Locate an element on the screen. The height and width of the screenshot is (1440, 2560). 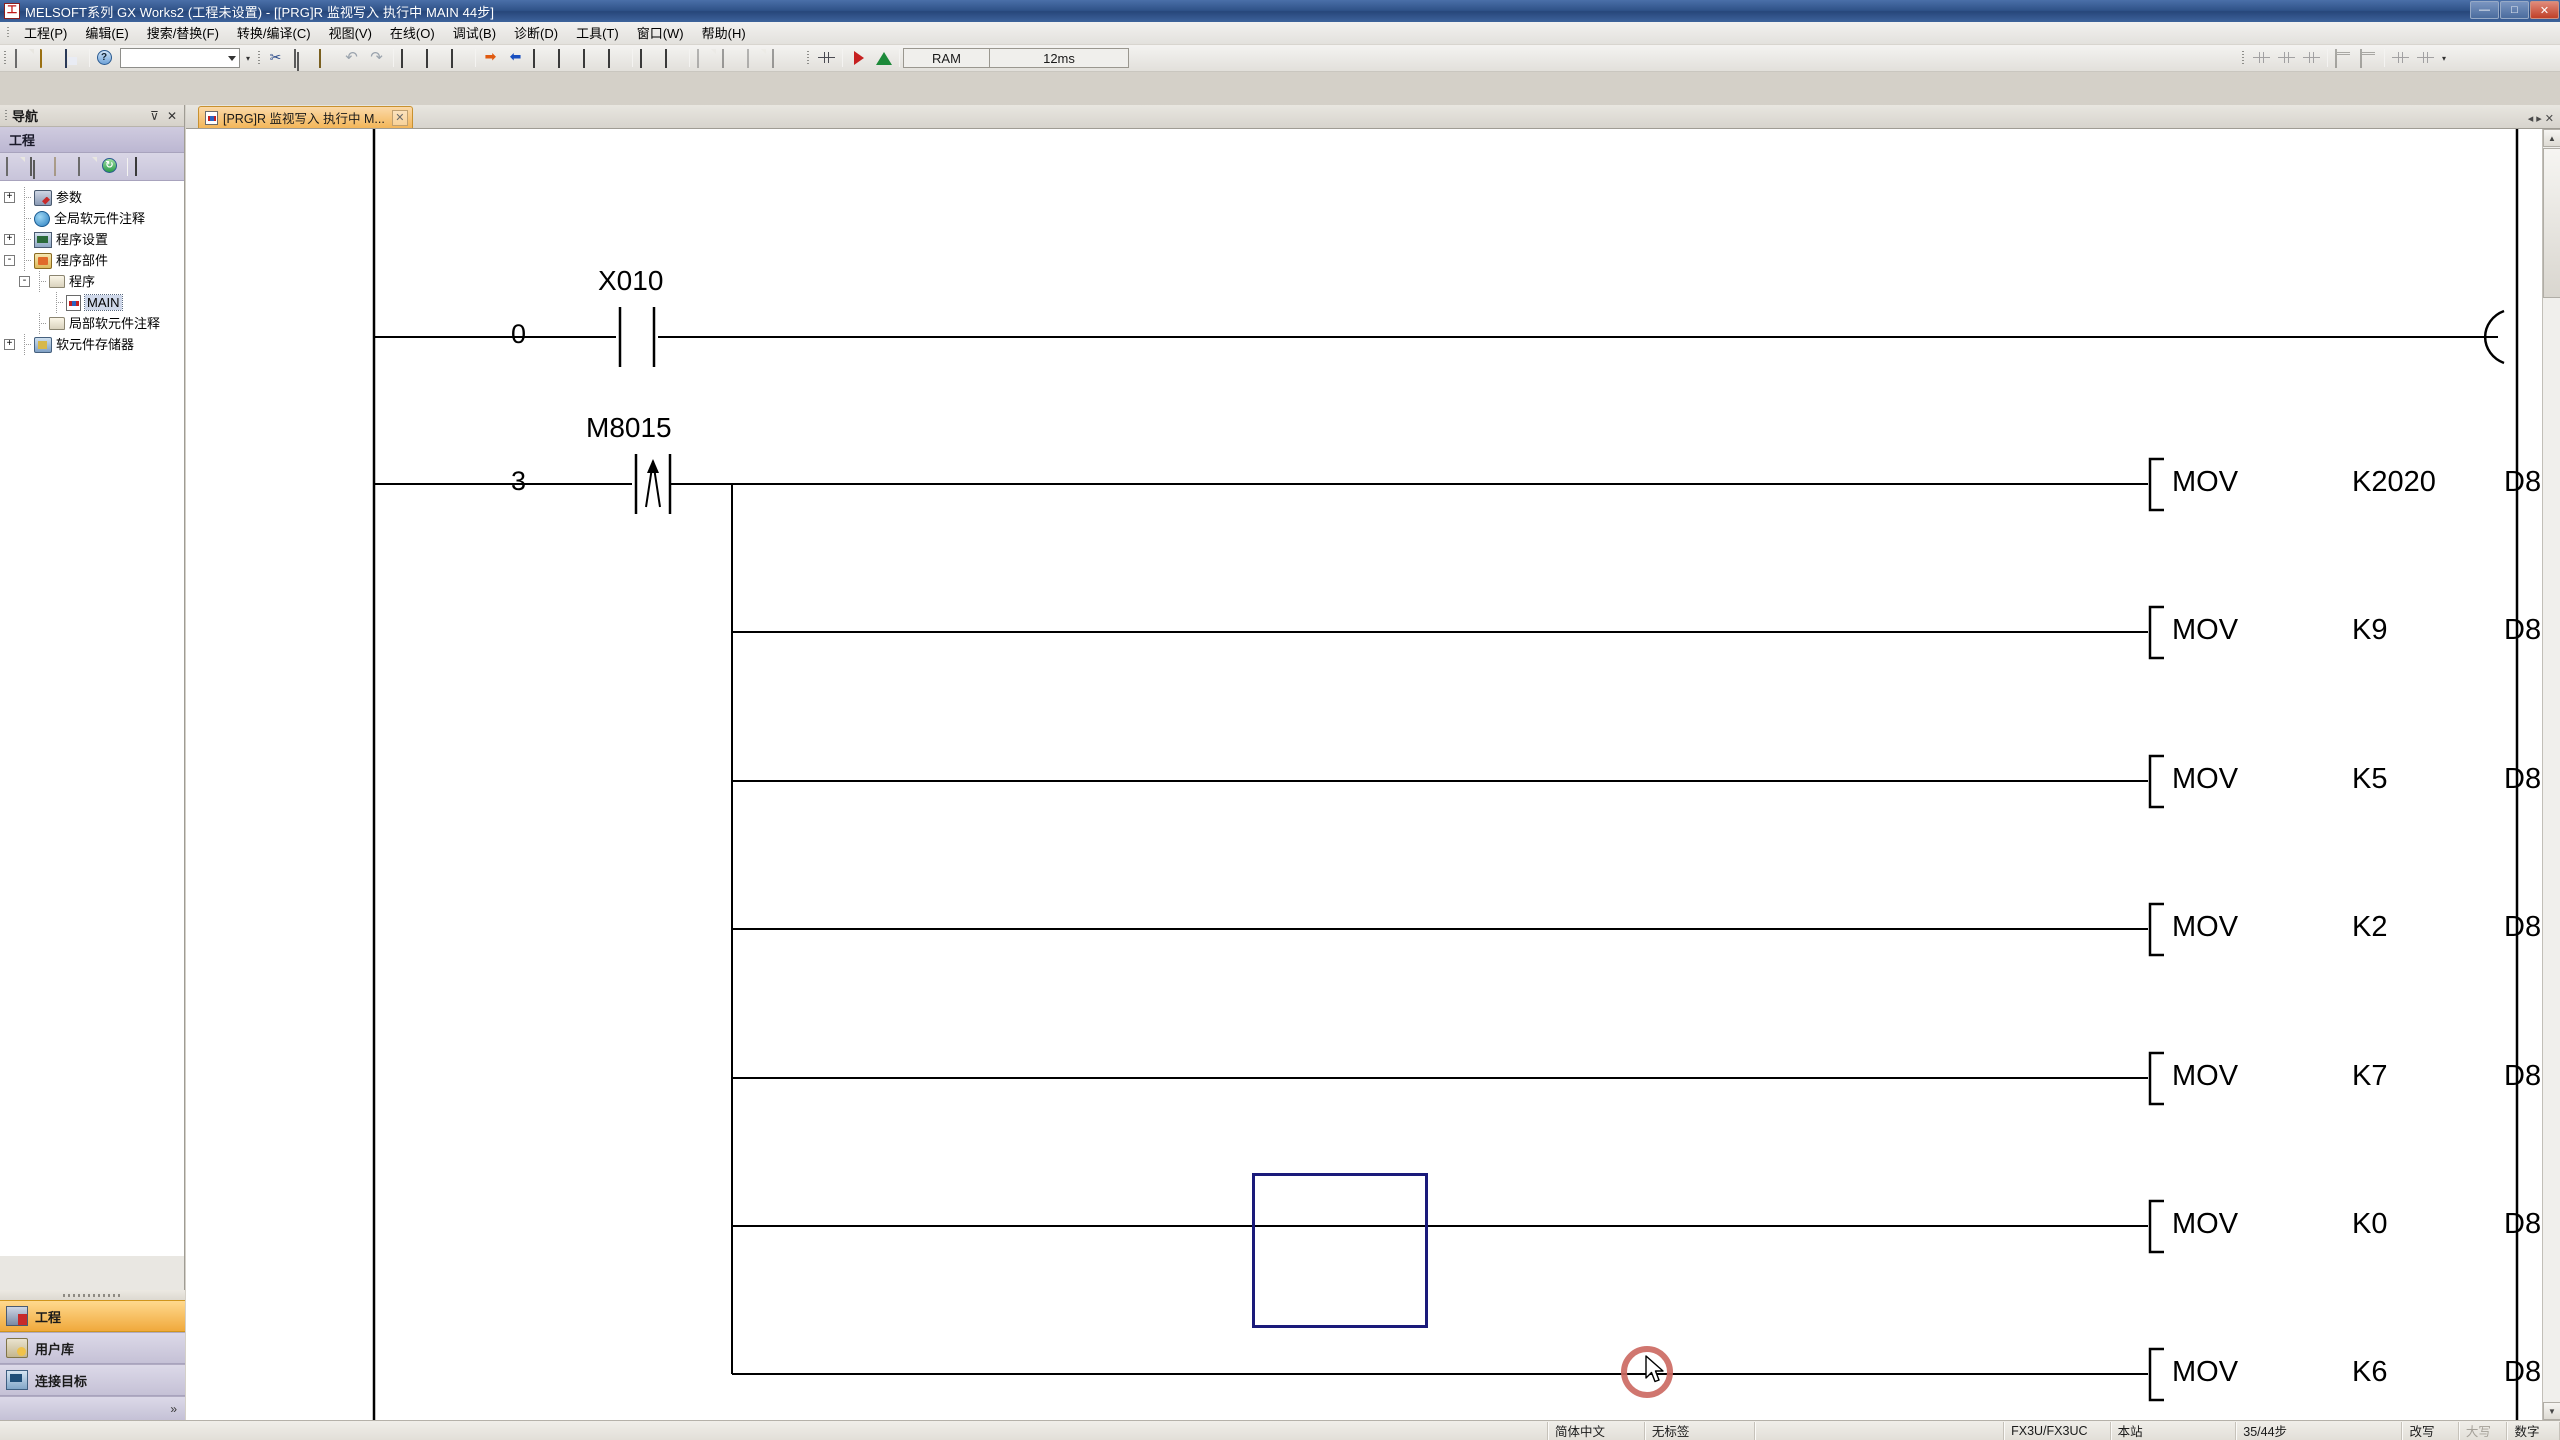
monitor-stop-icon is located at coordinates (591, 58).